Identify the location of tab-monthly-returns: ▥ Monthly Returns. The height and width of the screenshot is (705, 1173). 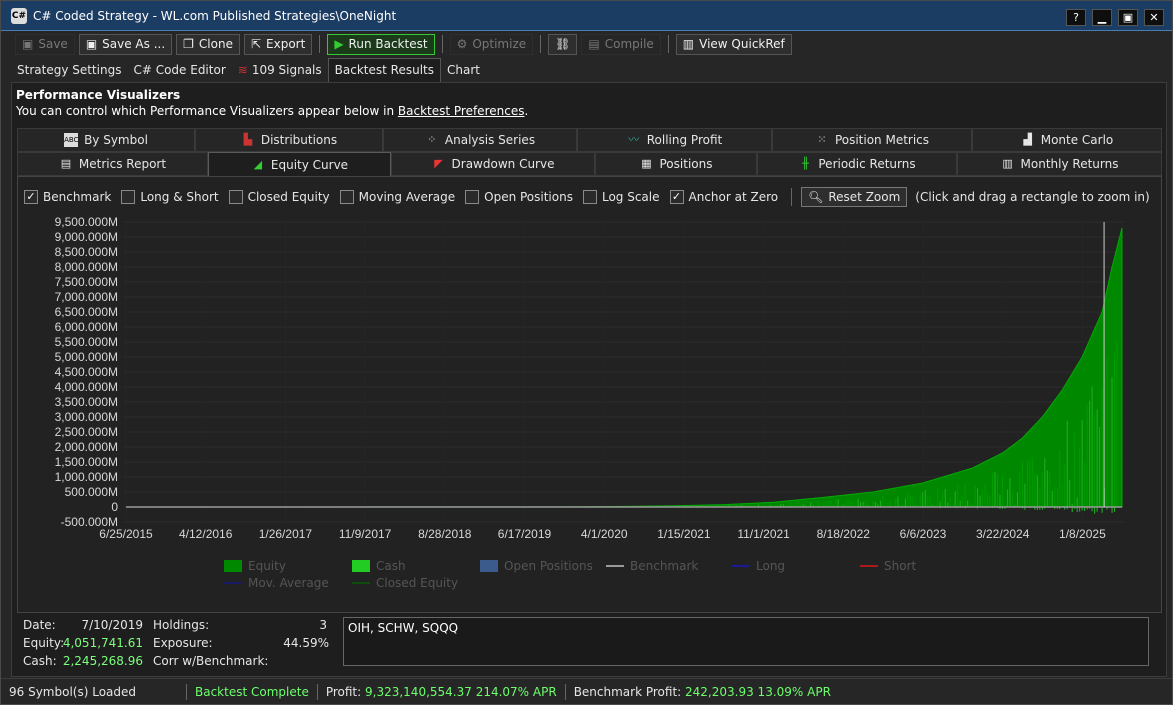
(1059, 164).